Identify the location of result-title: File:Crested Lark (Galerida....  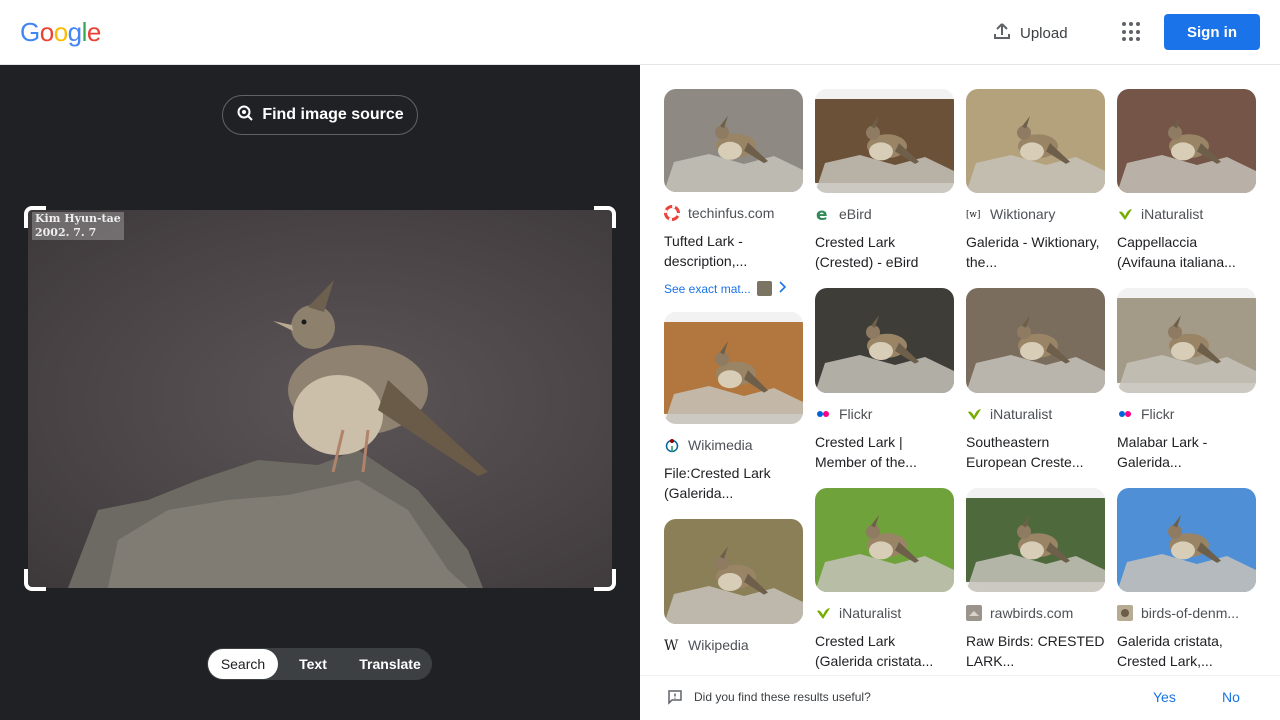
(733, 483).